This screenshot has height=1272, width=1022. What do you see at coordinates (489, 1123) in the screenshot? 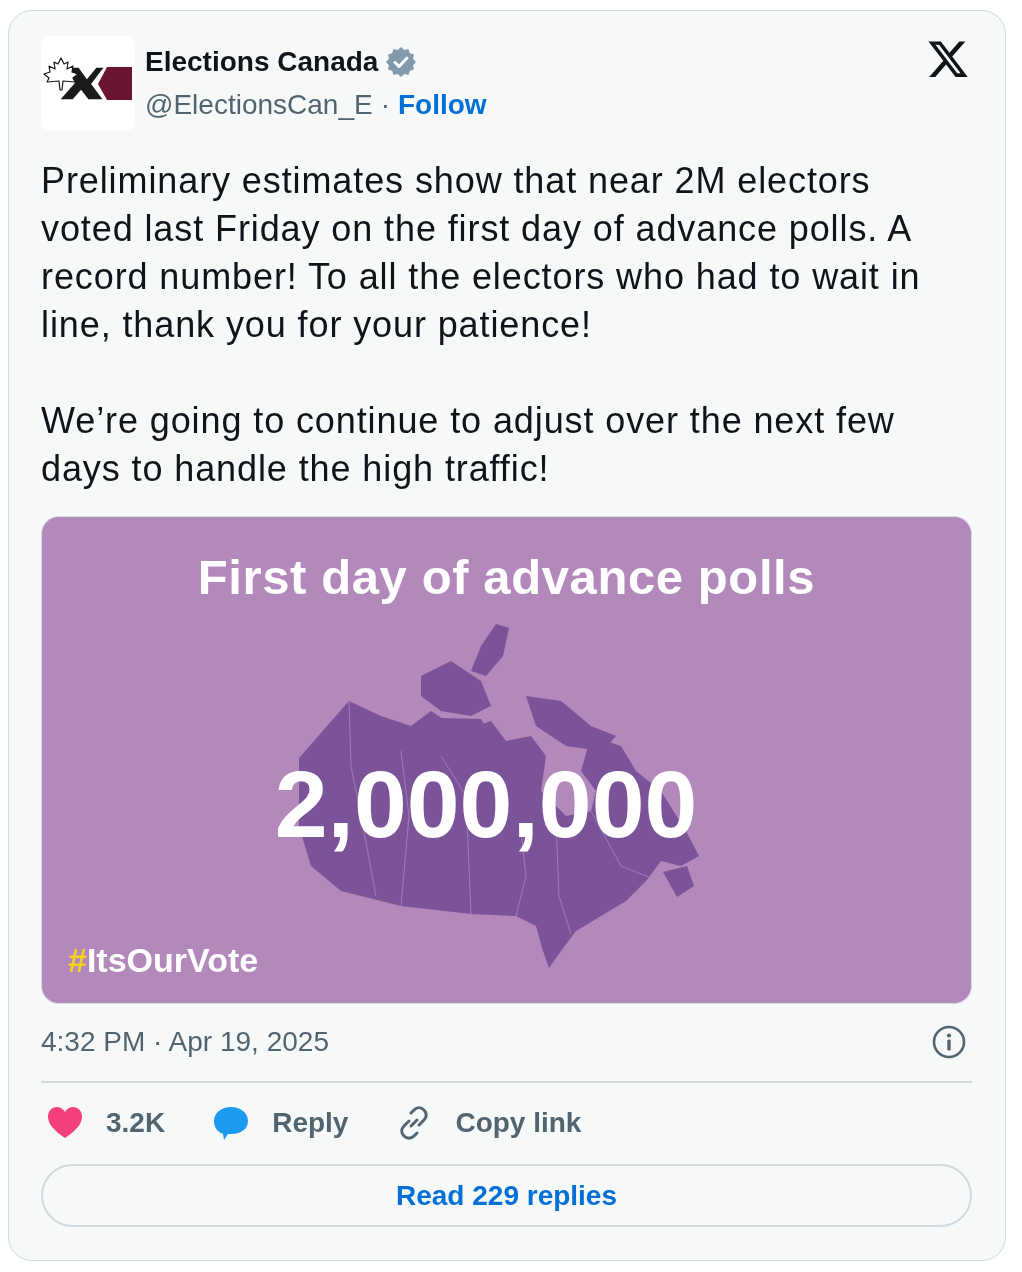
I see `copy-link-button: Copy link` at bounding box center [489, 1123].